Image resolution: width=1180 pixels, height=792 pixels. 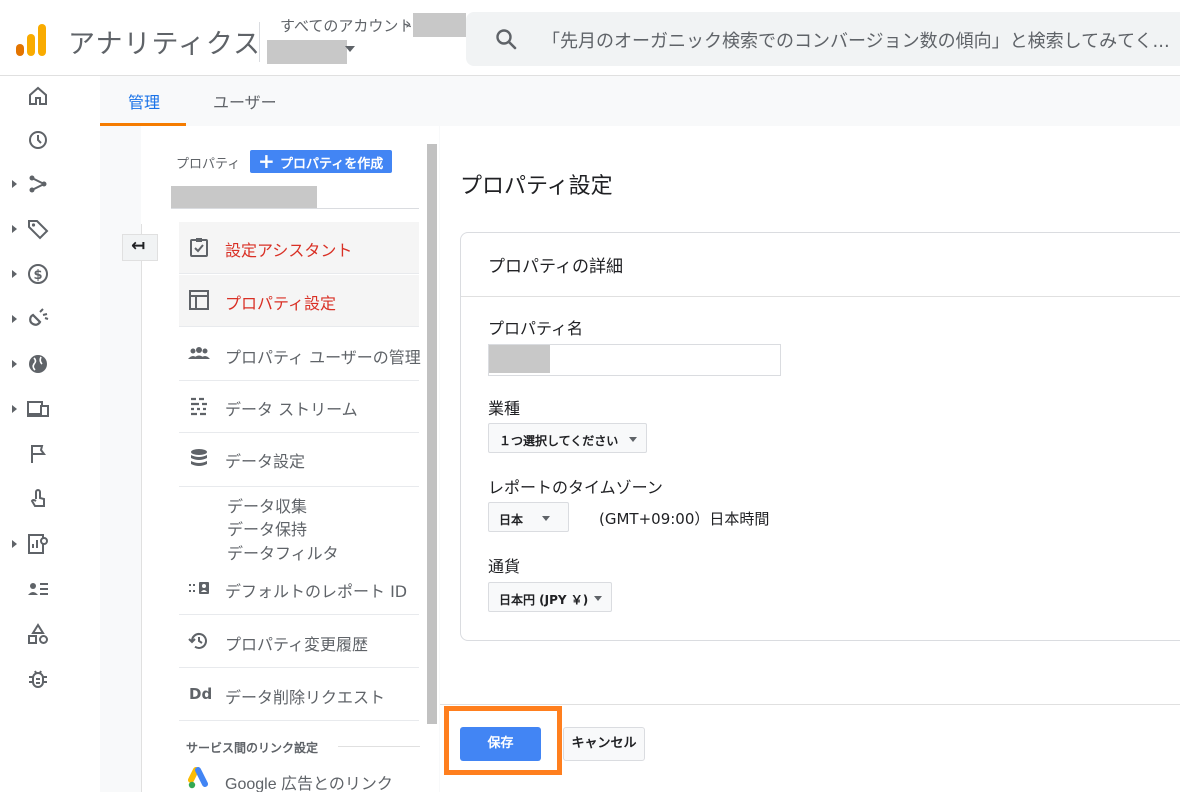 I want to click on checklist-icon, so click(x=199, y=247).